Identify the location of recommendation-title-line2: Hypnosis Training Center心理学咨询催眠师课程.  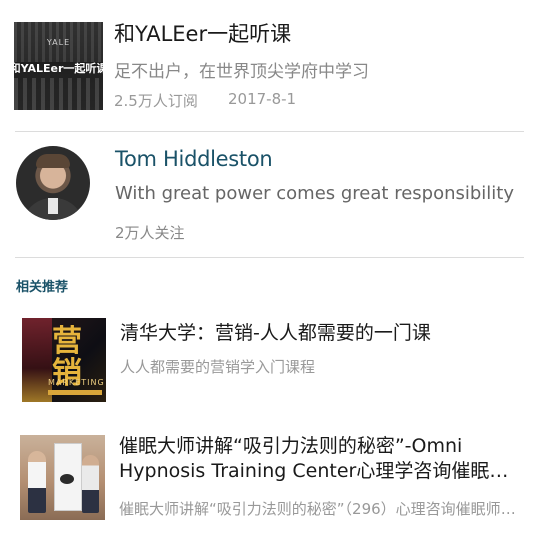
(323, 471).